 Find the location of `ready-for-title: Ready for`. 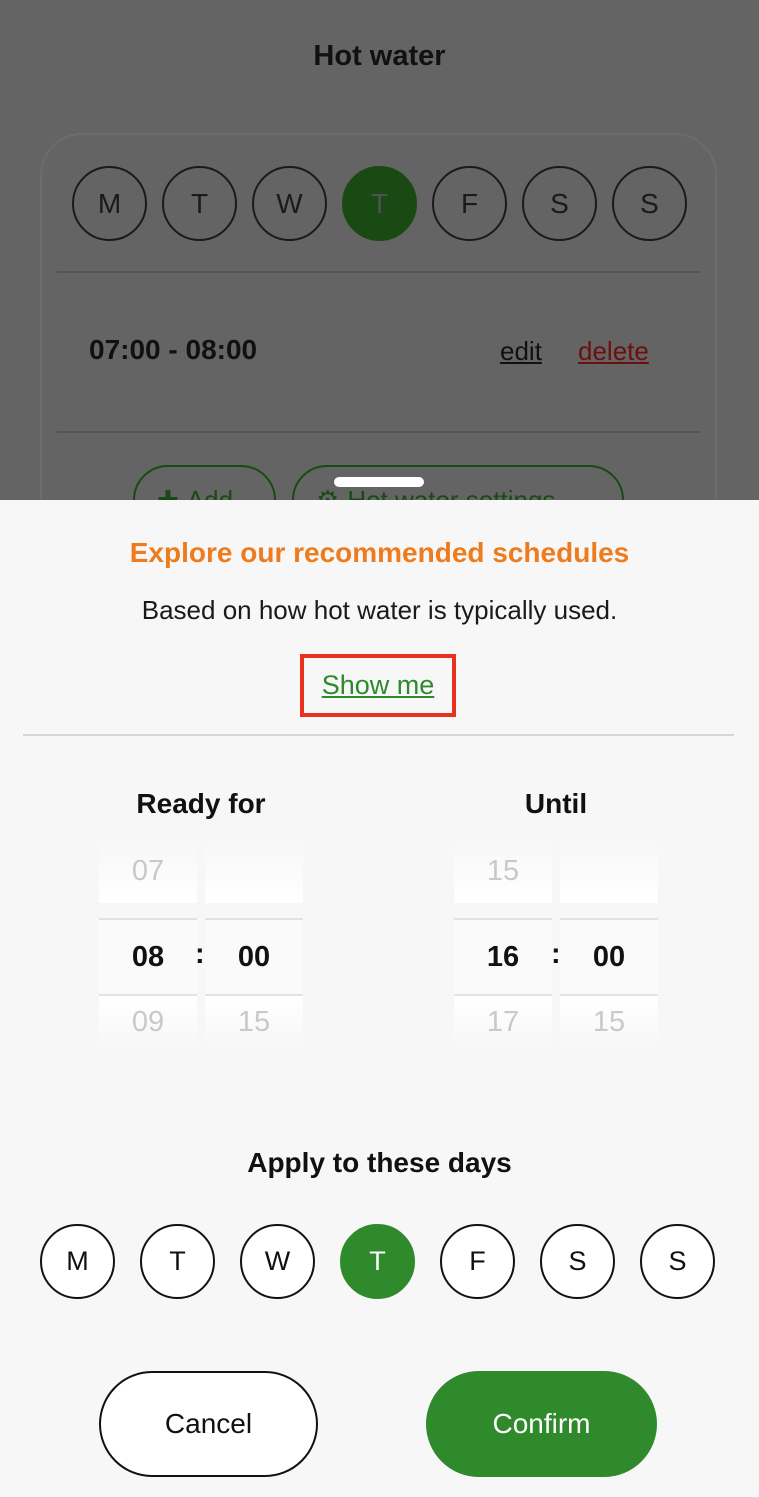

ready-for-title: Ready for is located at coordinates (201, 803).